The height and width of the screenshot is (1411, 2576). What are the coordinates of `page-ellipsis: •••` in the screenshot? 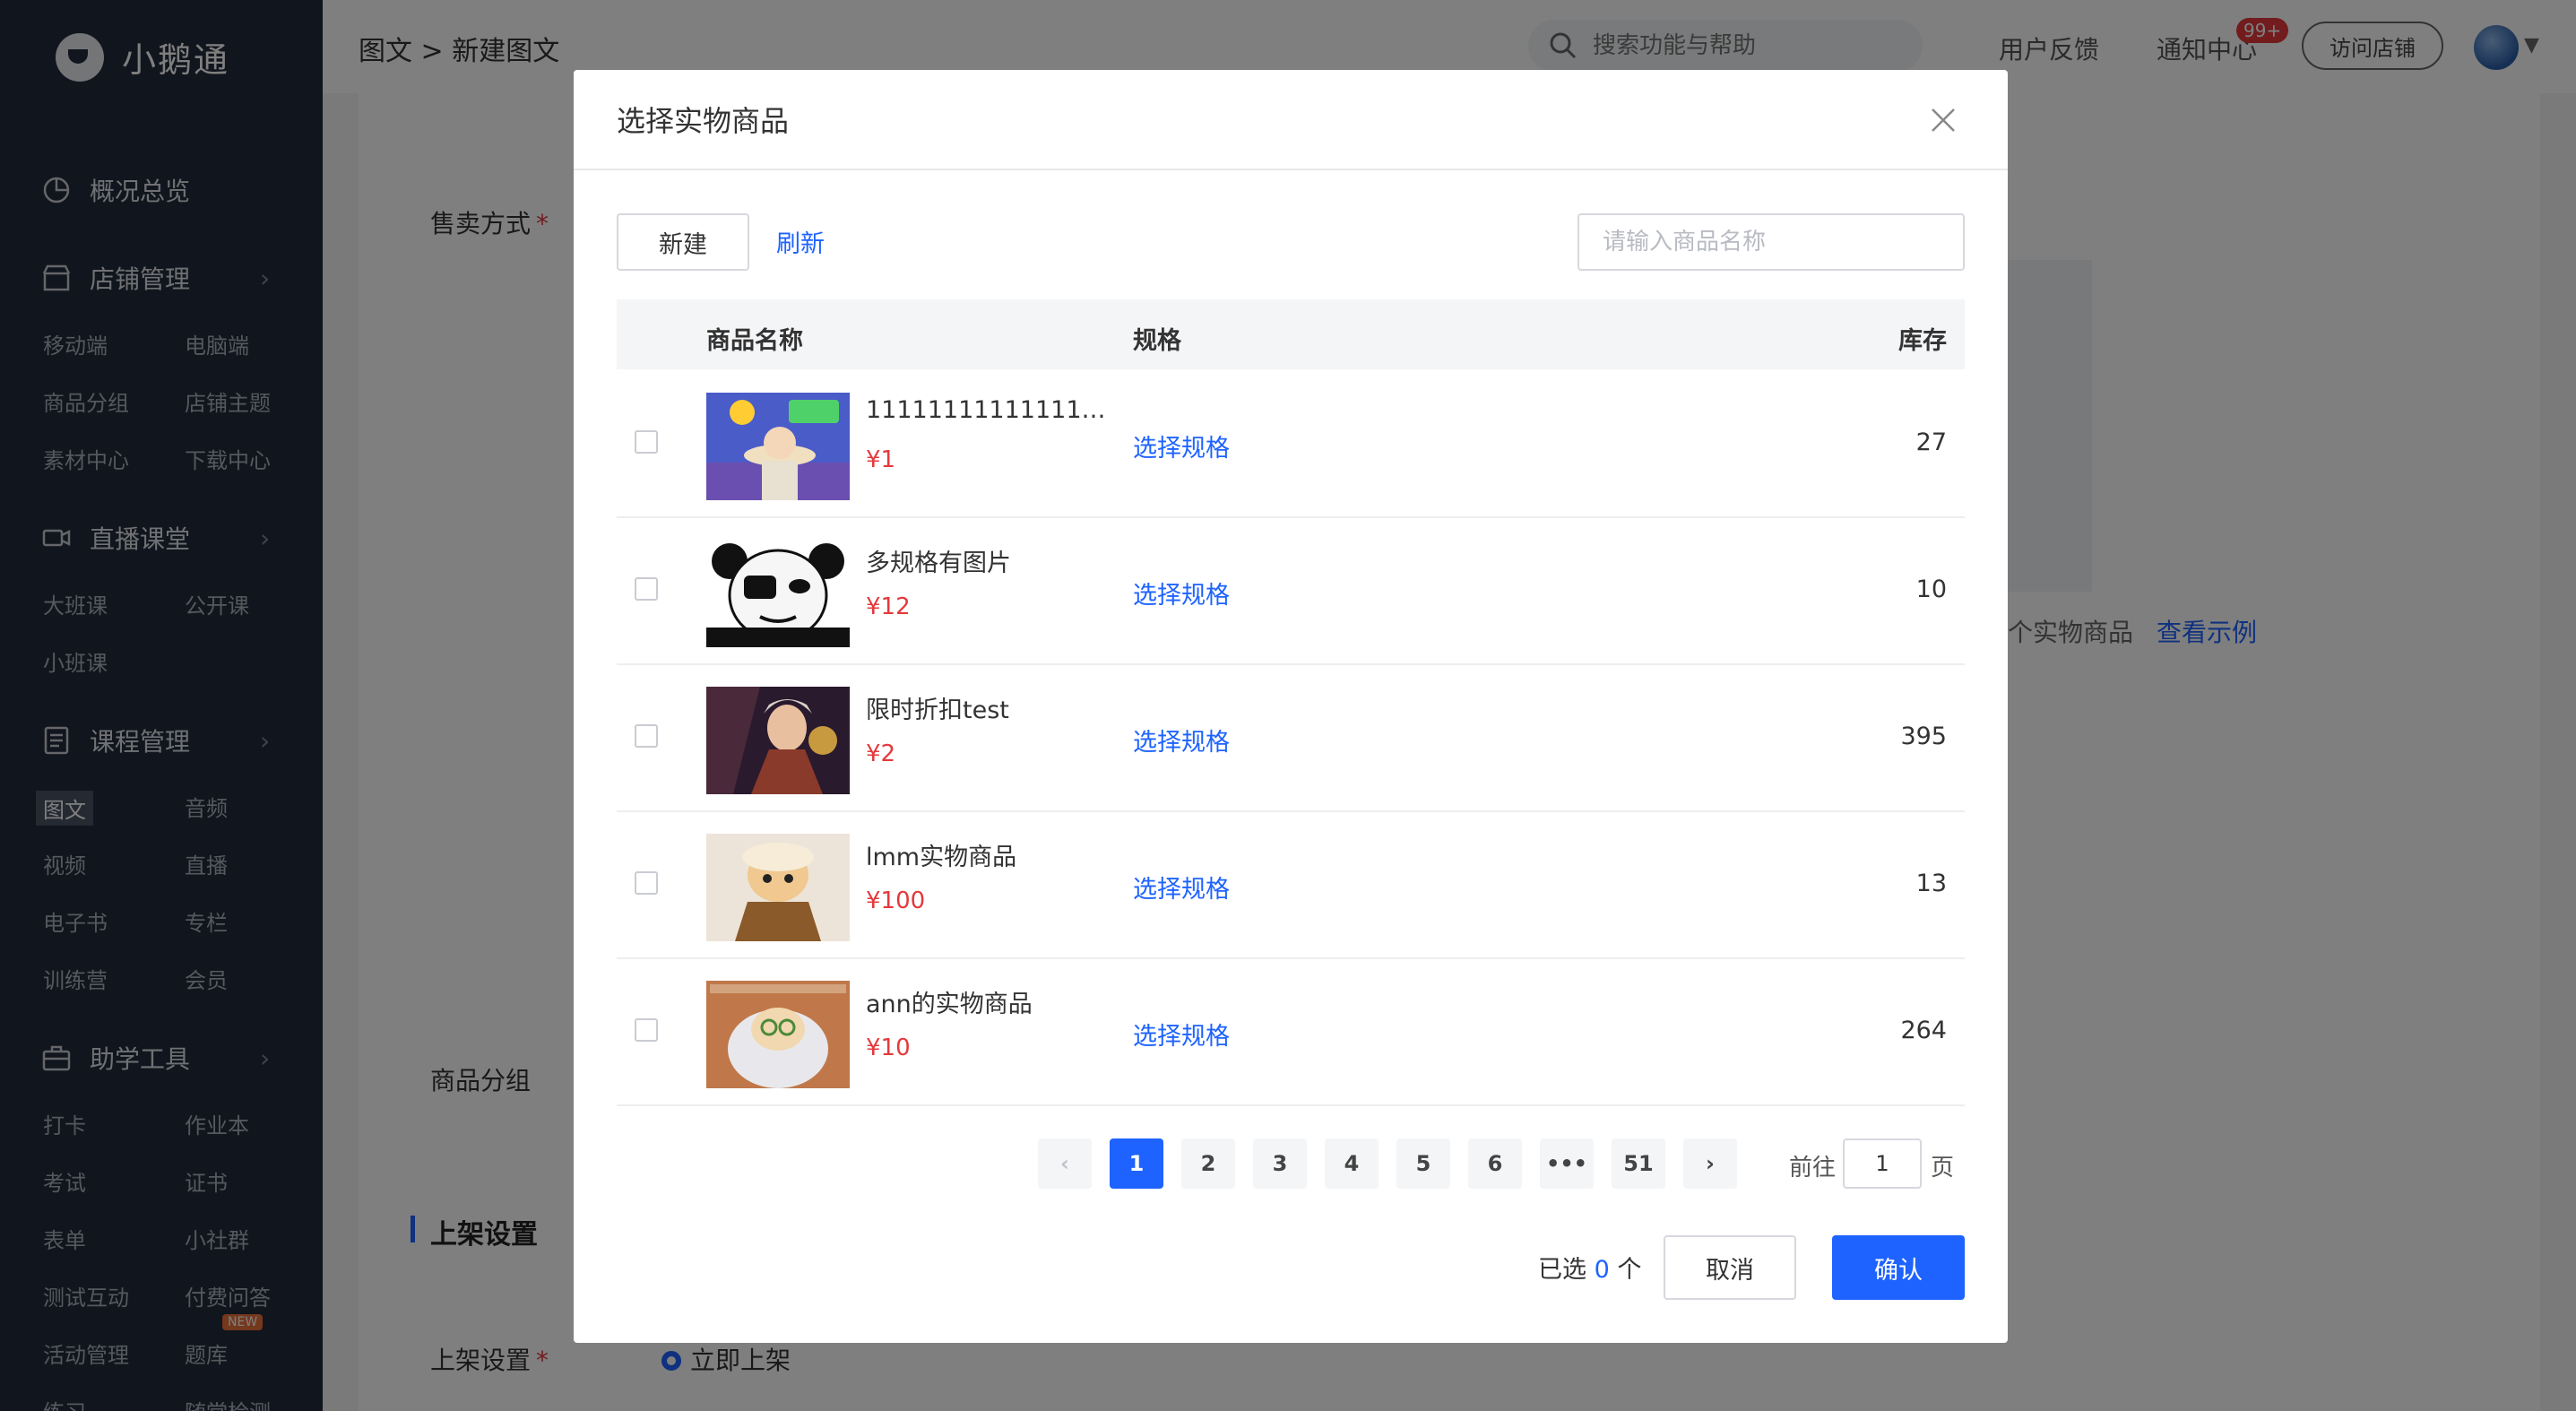 It's located at (1567, 1163).